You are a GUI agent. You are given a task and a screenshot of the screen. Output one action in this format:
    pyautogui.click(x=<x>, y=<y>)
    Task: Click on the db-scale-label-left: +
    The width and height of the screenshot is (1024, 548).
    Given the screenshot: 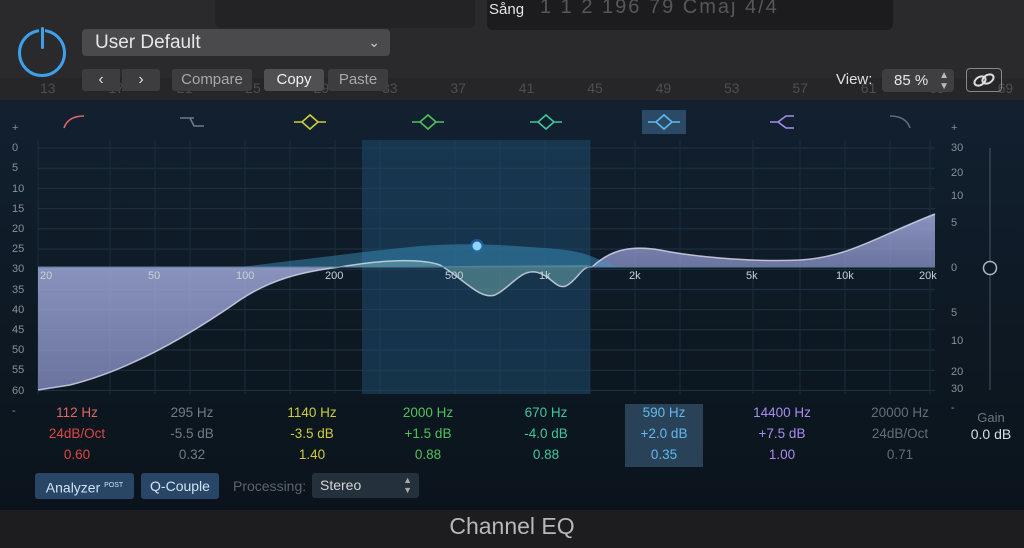 What is the action you would take?
    pyautogui.click(x=15, y=128)
    